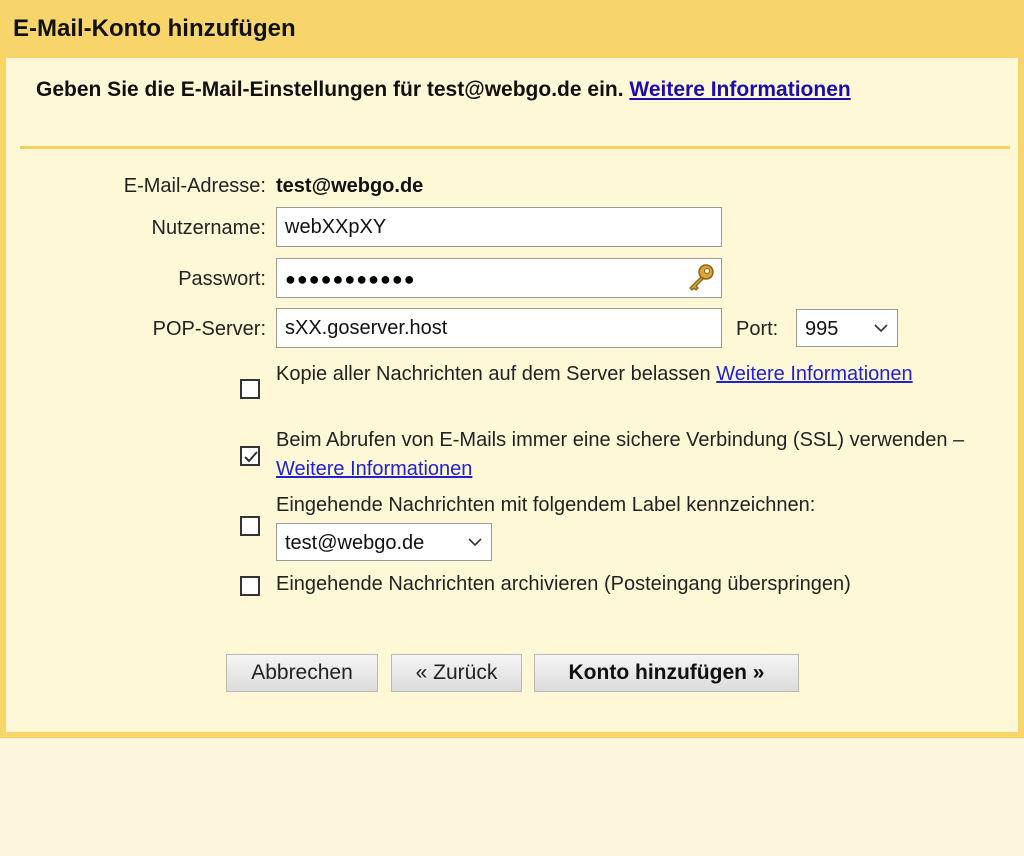  Describe the element at coordinates (814, 374) in the screenshot. I see `keep-copy-more-info-link: Weitere Informationen` at that location.